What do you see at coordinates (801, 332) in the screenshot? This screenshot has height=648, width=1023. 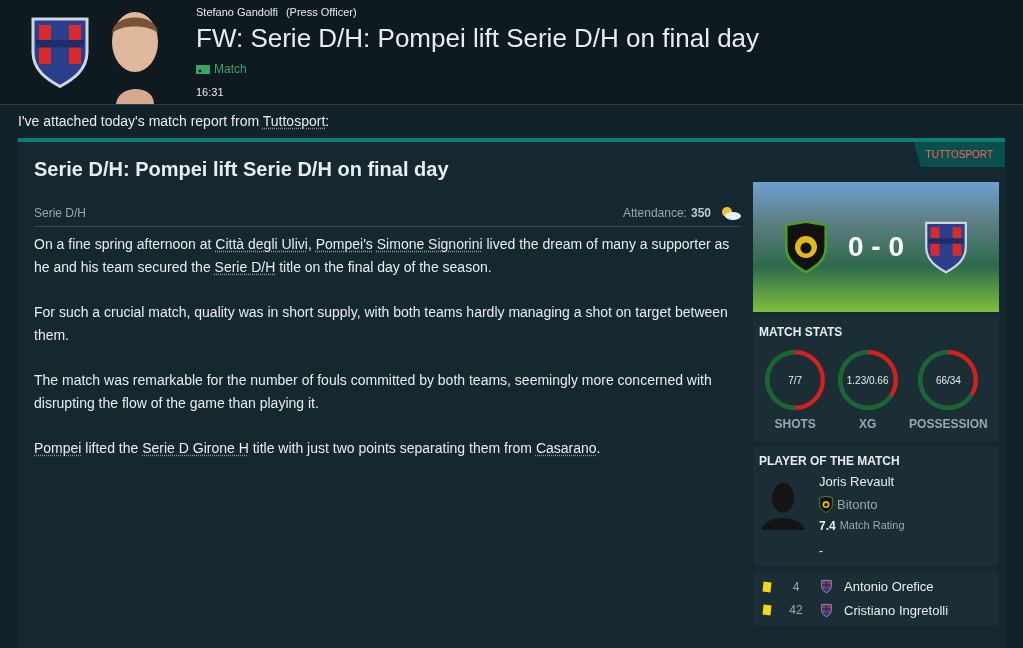 I see `panel-title: MATCH STATS` at bounding box center [801, 332].